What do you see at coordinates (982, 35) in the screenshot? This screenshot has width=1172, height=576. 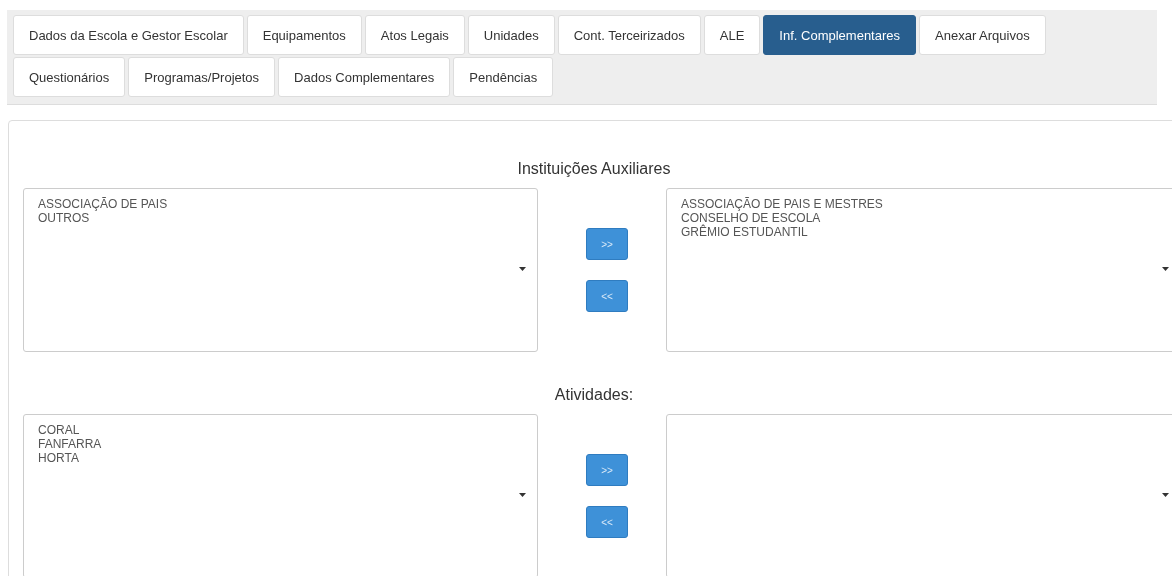 I see `tab: Anexar Arquivos` at bounding box center [982, 35].